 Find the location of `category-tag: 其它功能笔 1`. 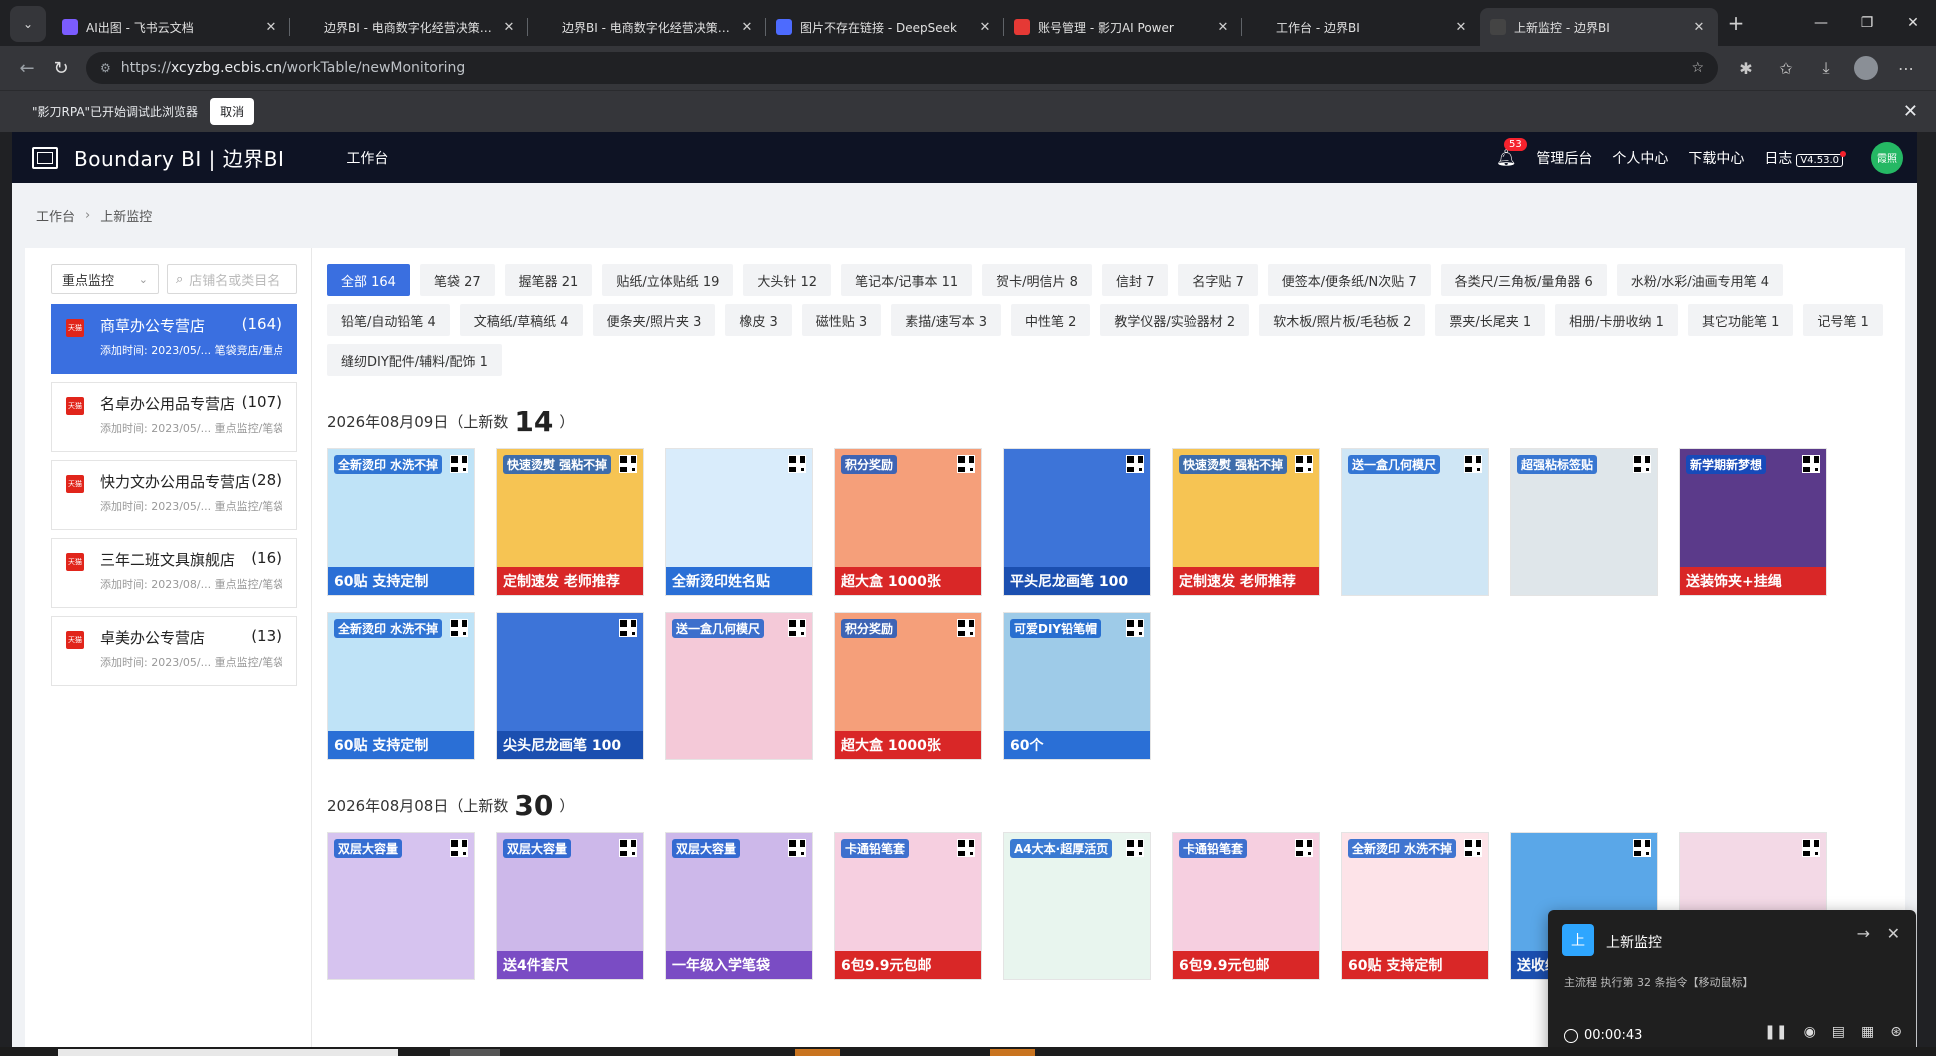

category-tag: 其它功能笔 1 is located at coordinates (1740, 320).